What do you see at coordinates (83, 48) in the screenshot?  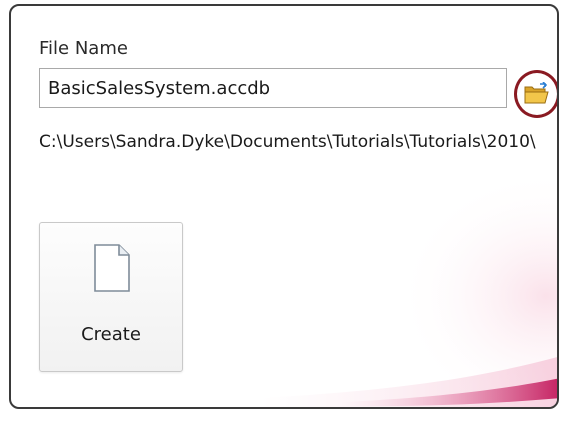 I see `file-name-label: File Name` at bounding box center [83, 48].